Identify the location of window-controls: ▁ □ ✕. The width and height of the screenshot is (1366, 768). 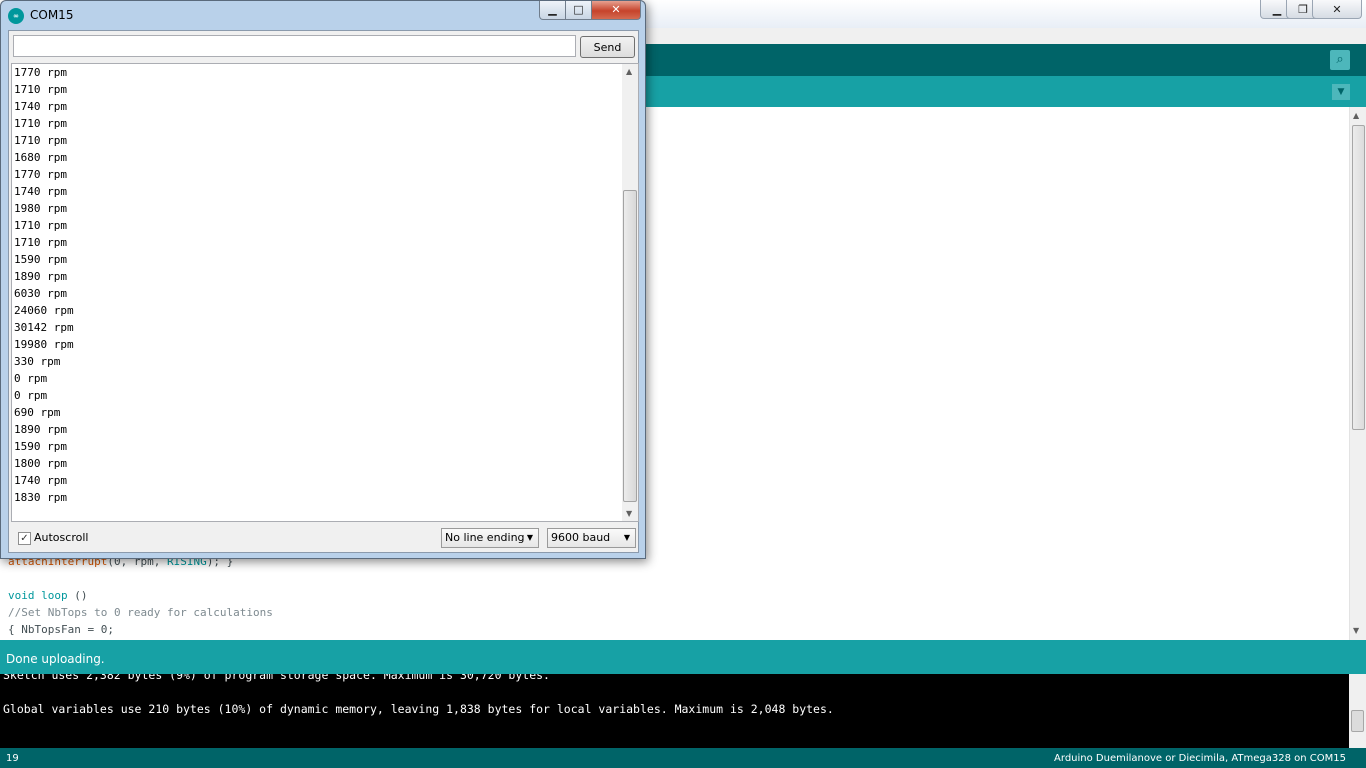
(590, 11).